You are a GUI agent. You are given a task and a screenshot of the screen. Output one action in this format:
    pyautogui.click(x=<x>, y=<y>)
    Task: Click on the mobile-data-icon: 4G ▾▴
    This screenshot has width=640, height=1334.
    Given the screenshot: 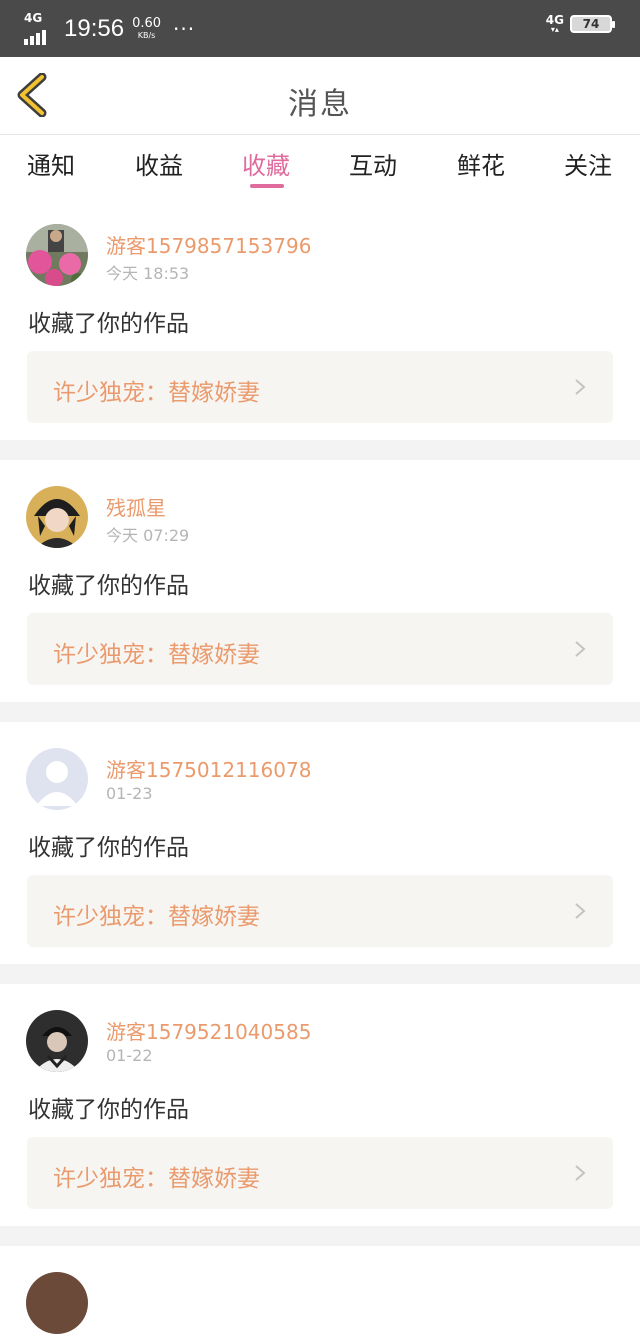 What is the action you would take?
    pyautogui.click(x=554, y=23)
    